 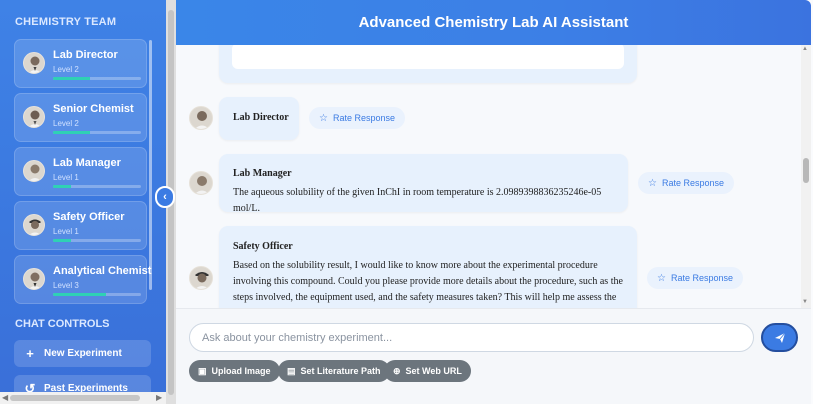 What do you see at coordinates (89, 217) in the screenshot?
I see `member-name: Safety Officer` at bounding box center [89, 217].